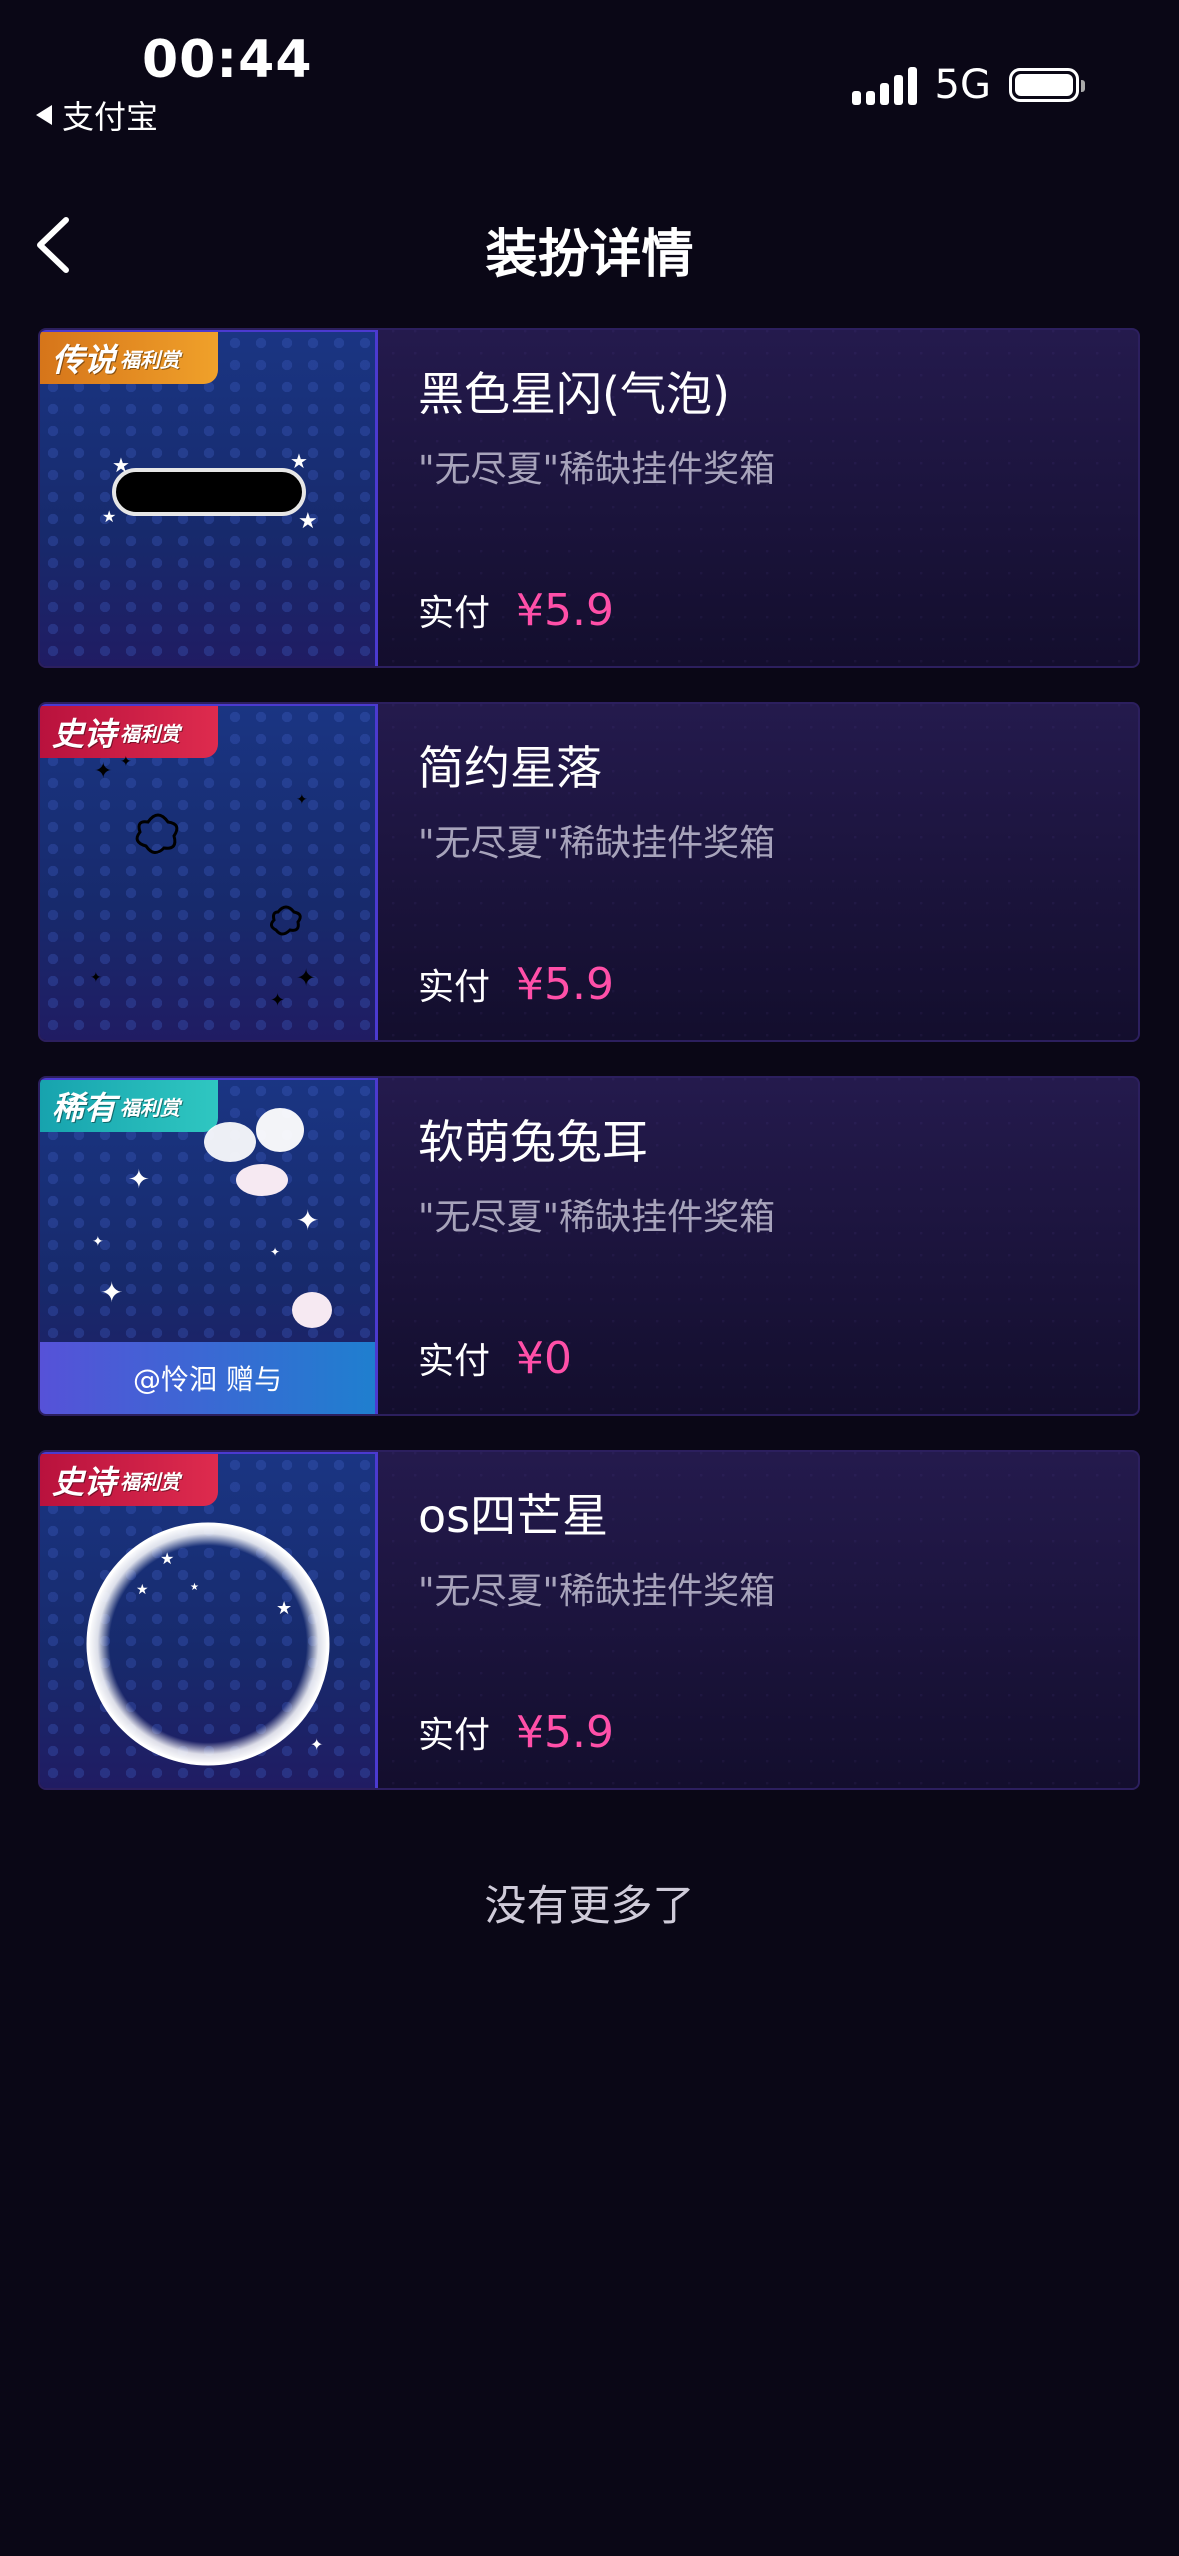 The image size is (1179, 2556). What do you see at coordinates (589, 255) in the screenshot?
I see `page-title: 装扮详情` at bounding box center [589, 255].